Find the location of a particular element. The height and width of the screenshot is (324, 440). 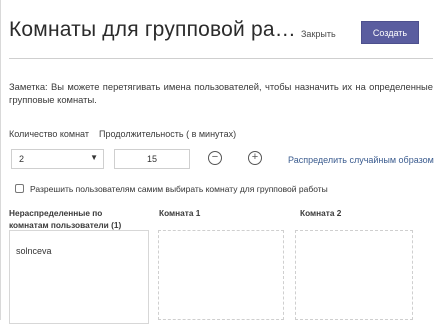

close-button: Закрыть is located at coordinates (318, 34).